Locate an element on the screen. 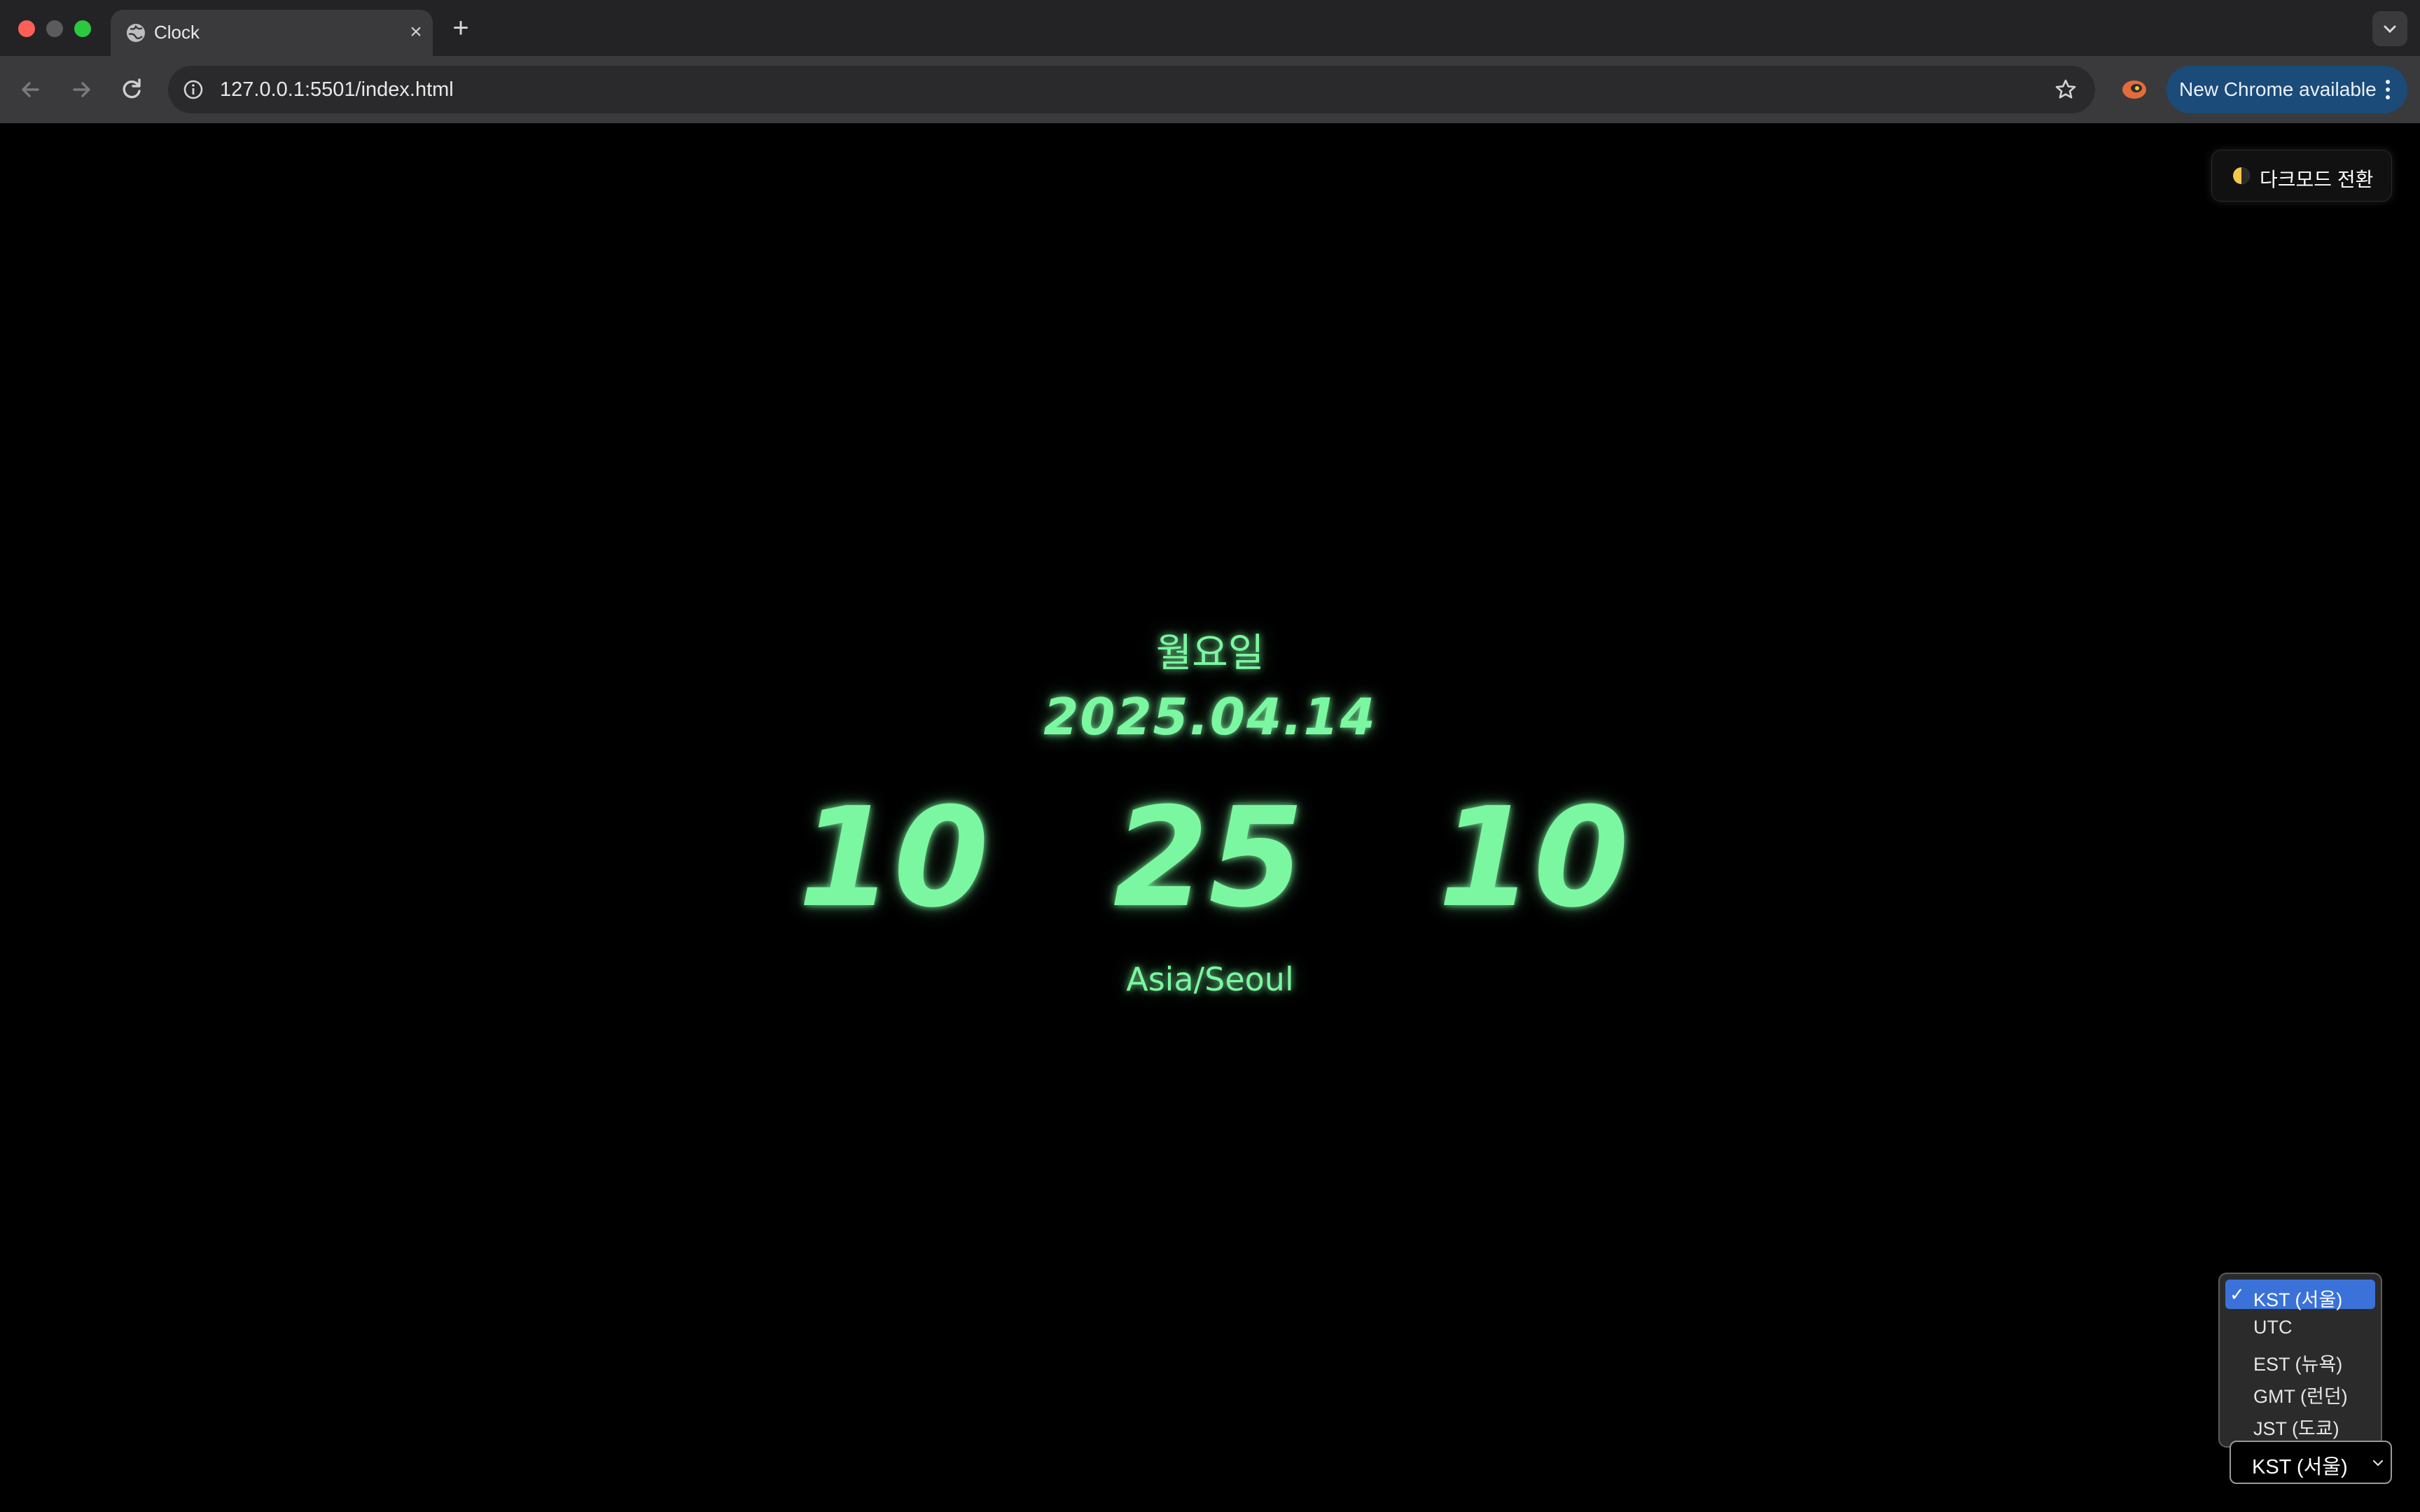  update-chrome-button: New Chrome available is located at coordinates (2287, 89).